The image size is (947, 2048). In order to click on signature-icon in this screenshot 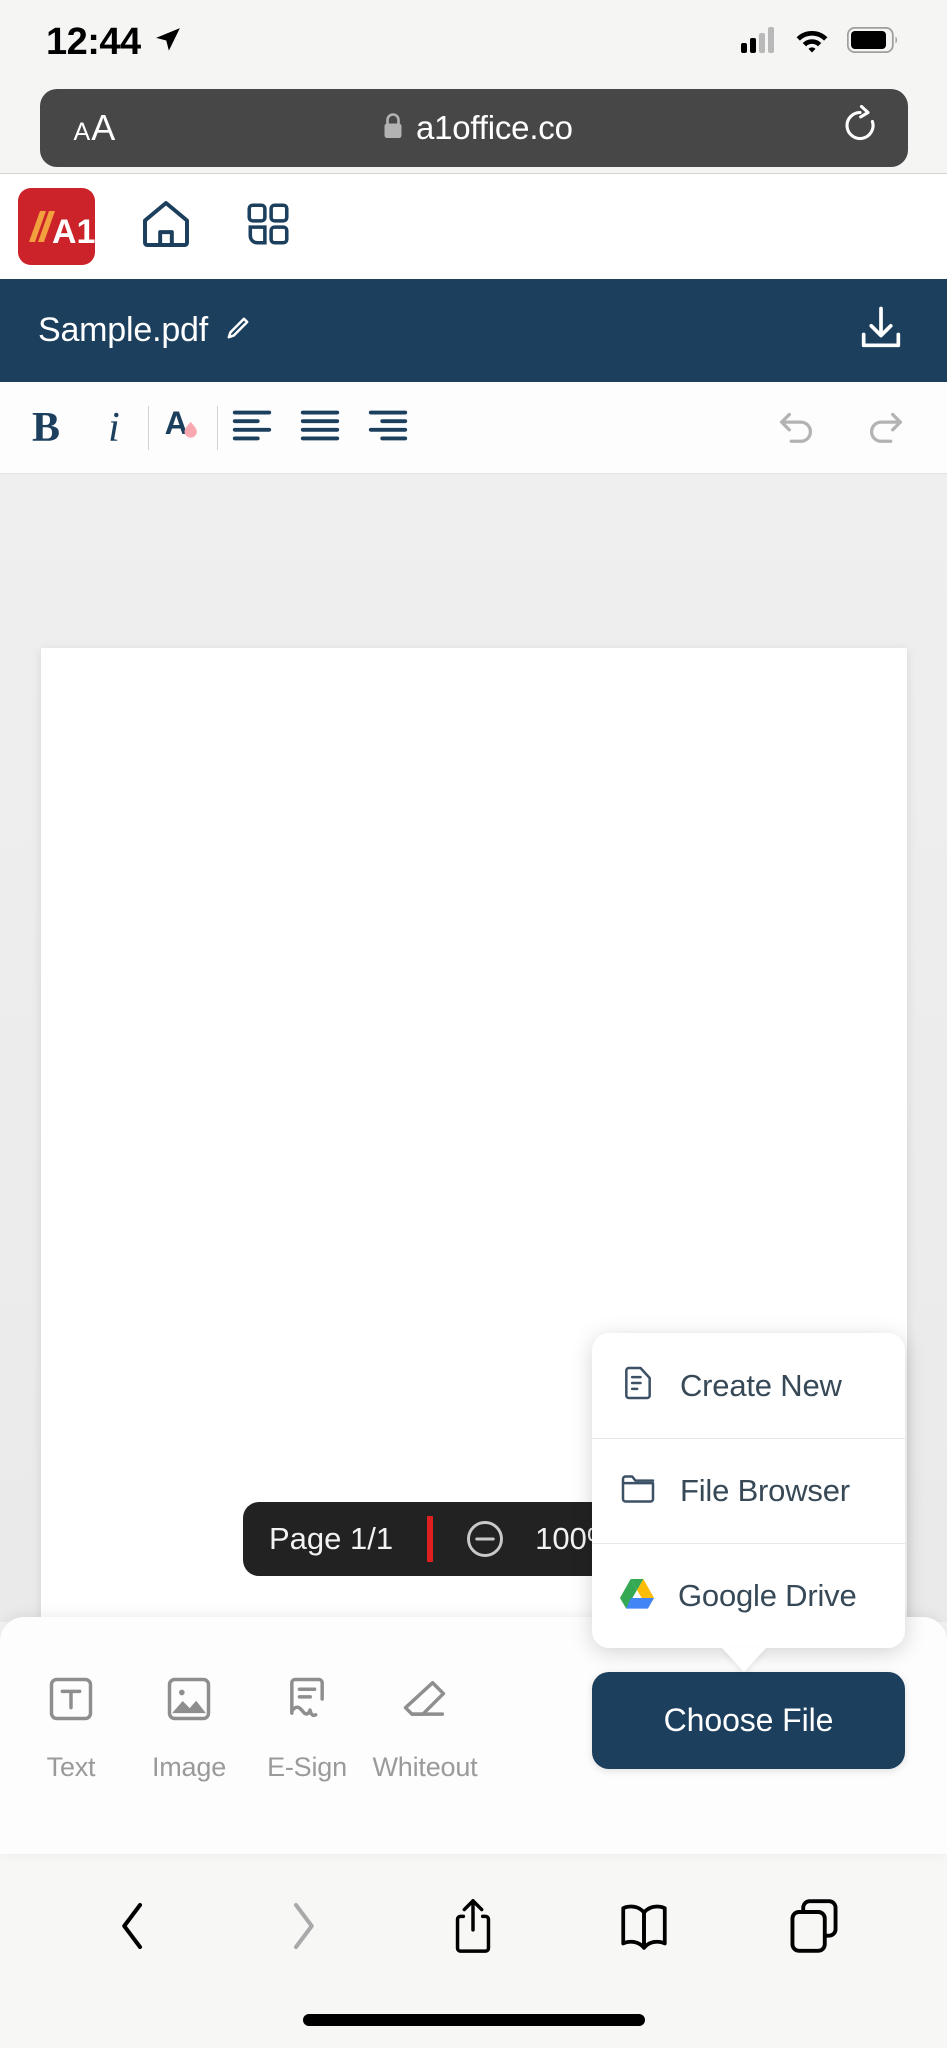, I will do `click(307, 1701)`.